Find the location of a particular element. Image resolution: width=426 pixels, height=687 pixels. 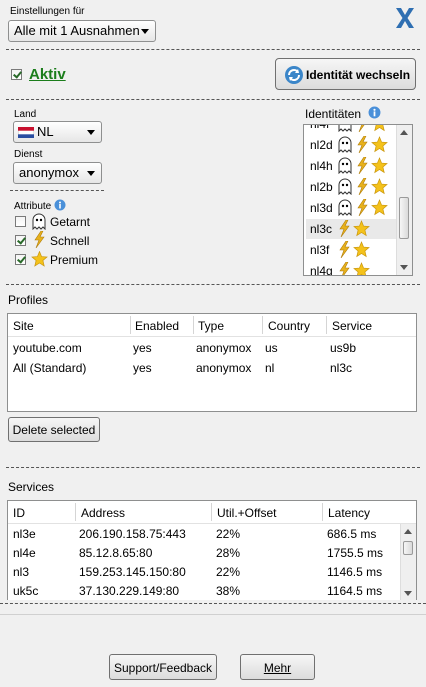

cell: 37.130.229.149:80 is located at coordinates (129, 591).